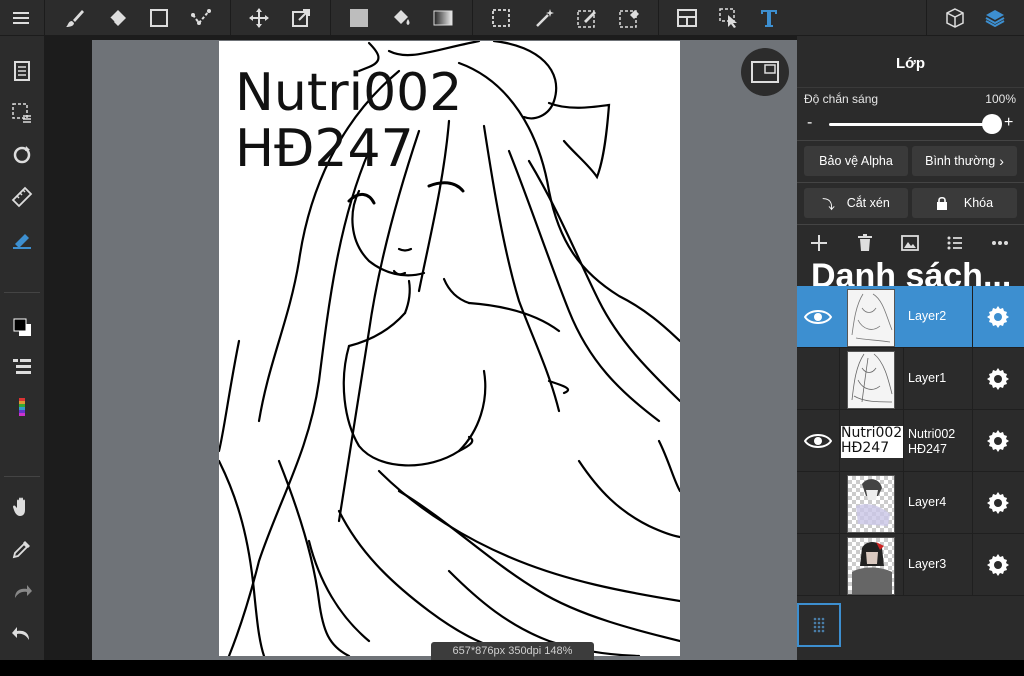 The image size is (1024, 676). Describe the element at coordinates (910, 124) in the screenshot. I see `opacity-slider` at that location.